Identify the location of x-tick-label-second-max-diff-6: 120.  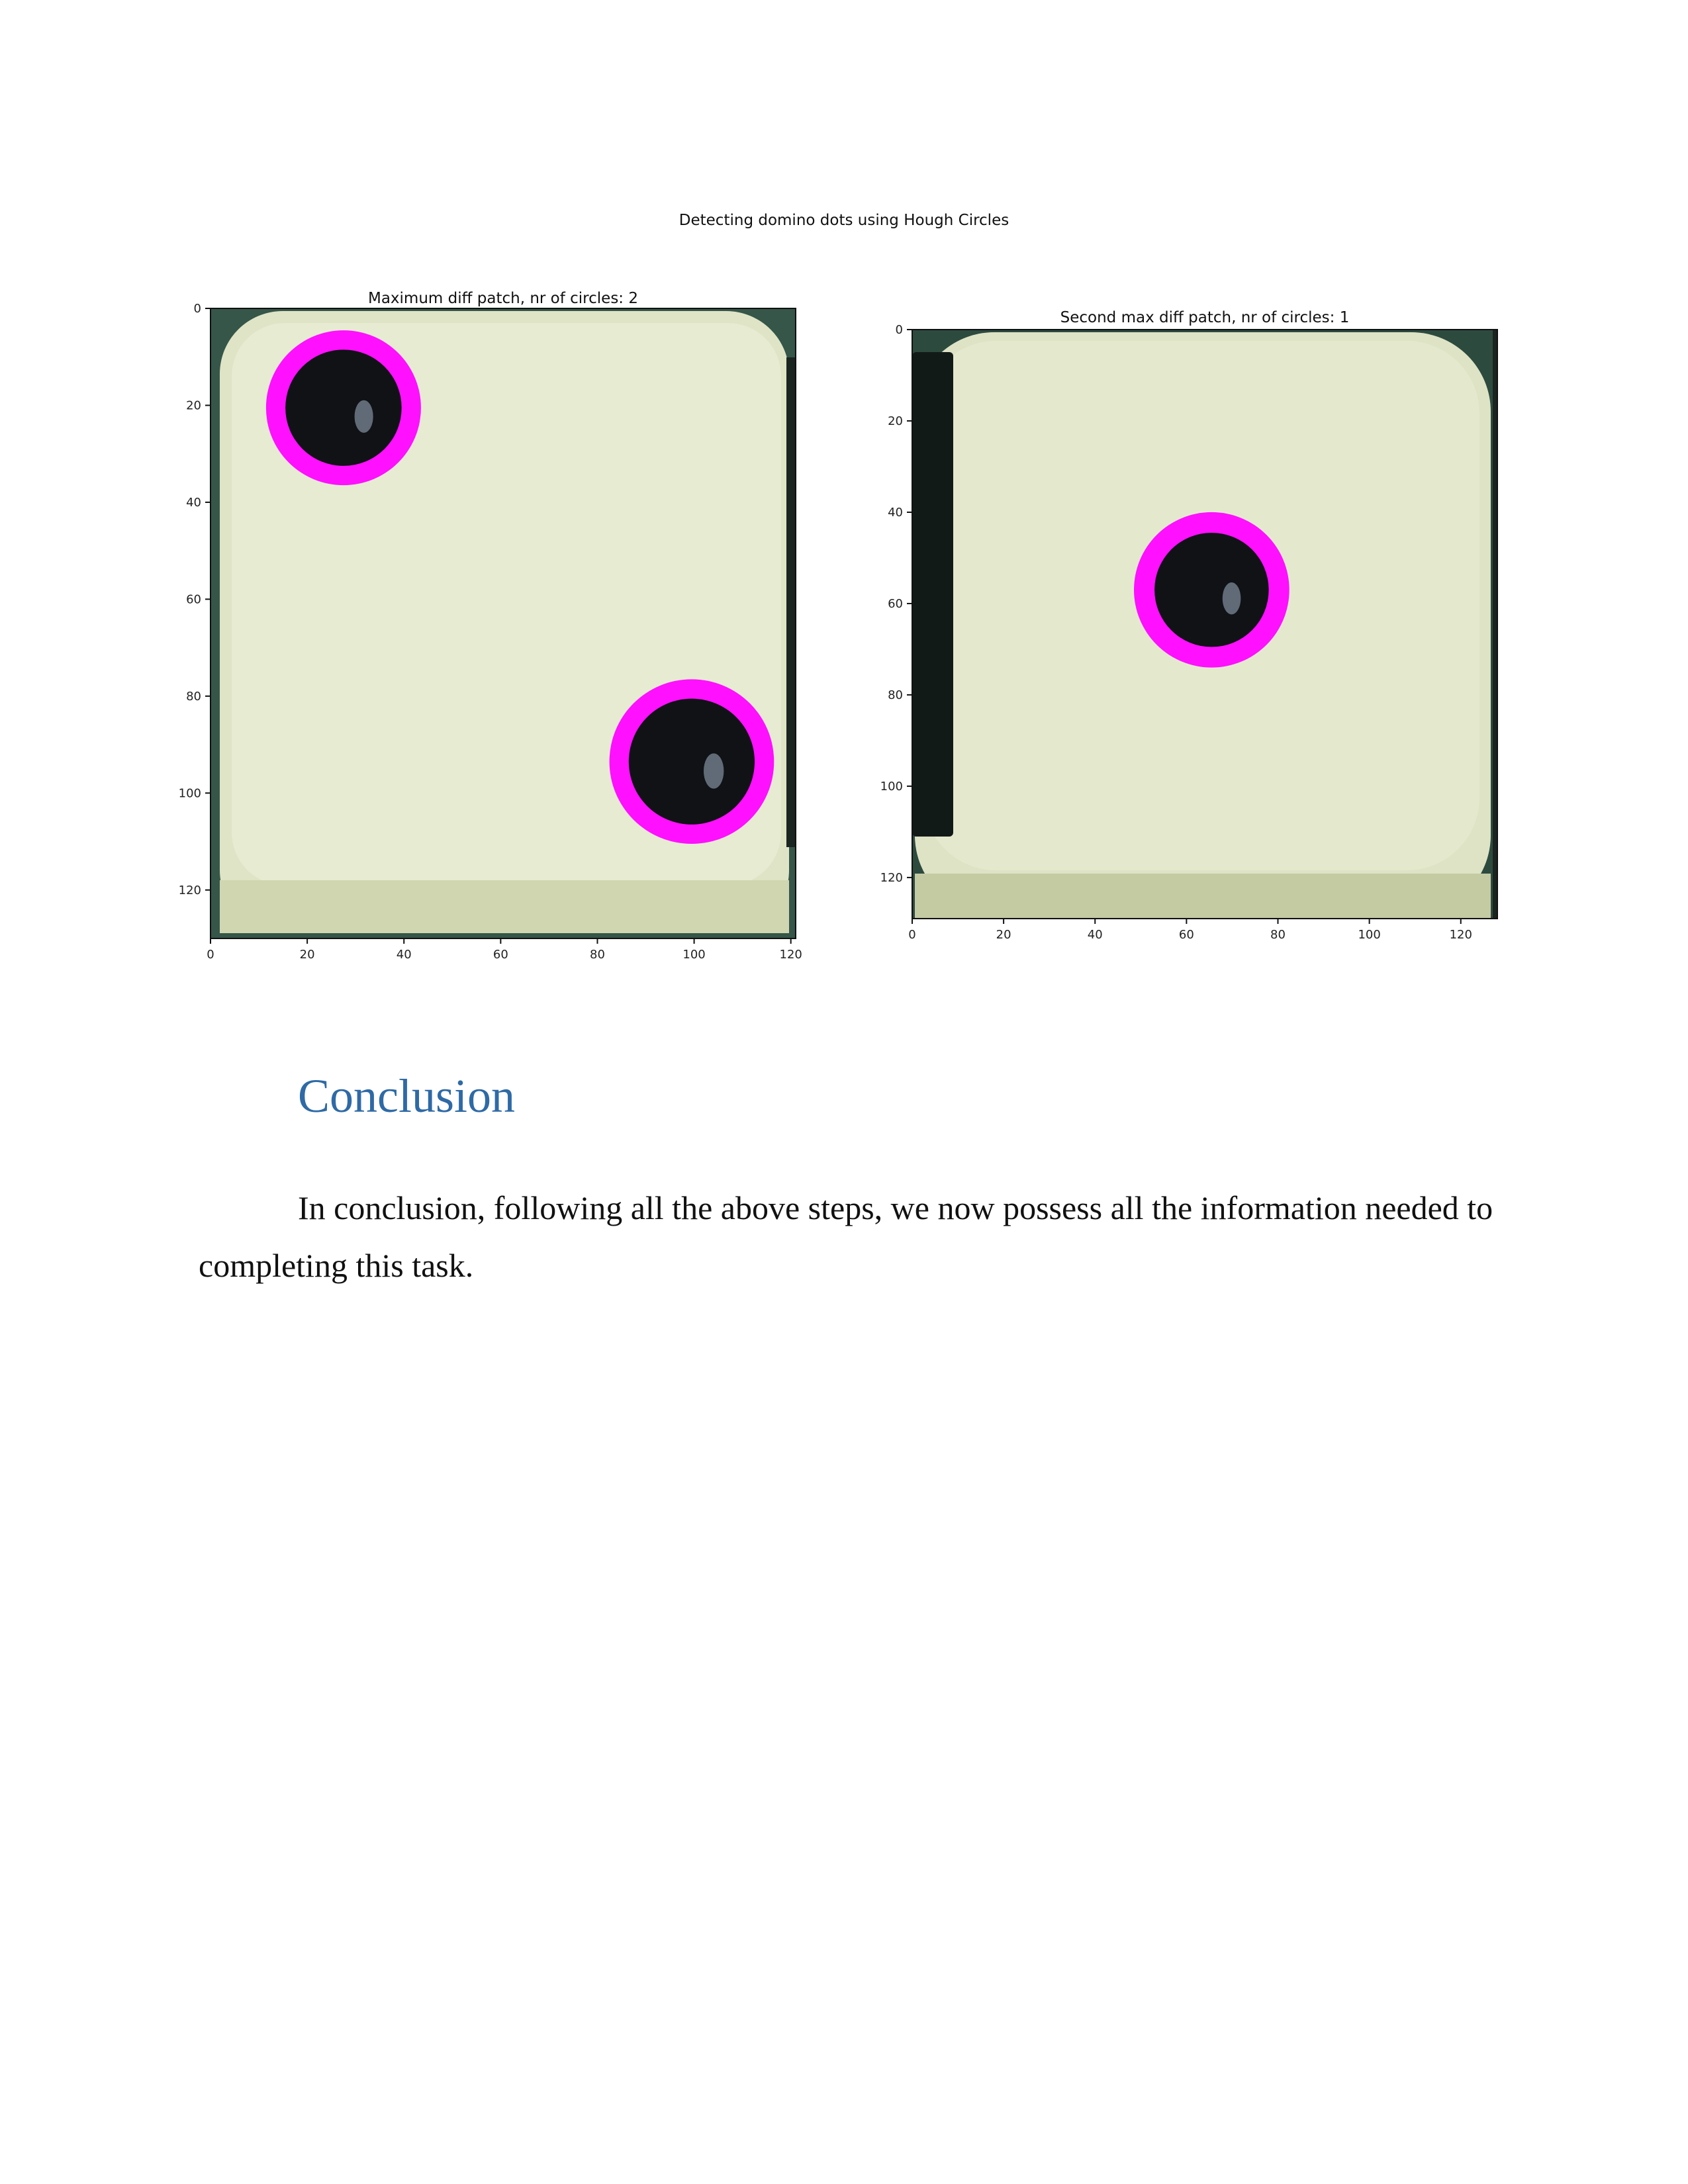
(1461, 935).